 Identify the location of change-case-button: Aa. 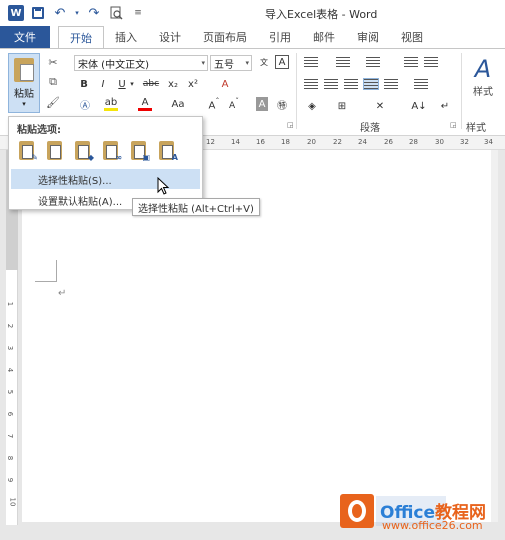
(178, 104).